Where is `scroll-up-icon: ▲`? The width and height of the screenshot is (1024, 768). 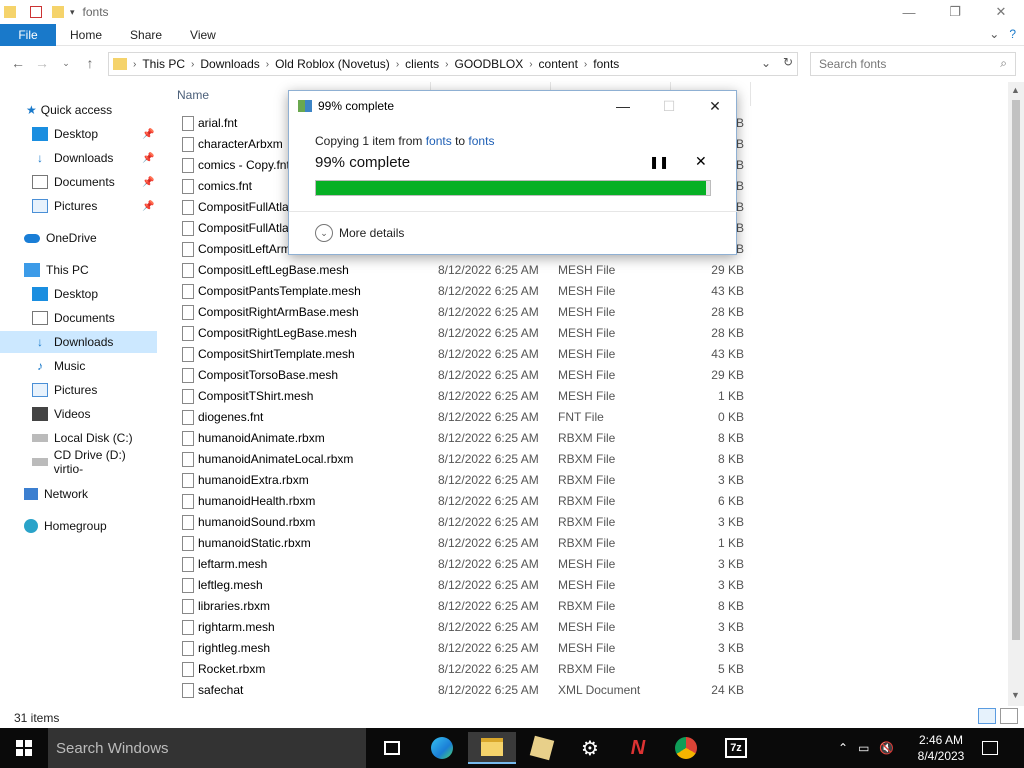
scroll-up-icon: ▲ is located at coordinates (1015, 90).